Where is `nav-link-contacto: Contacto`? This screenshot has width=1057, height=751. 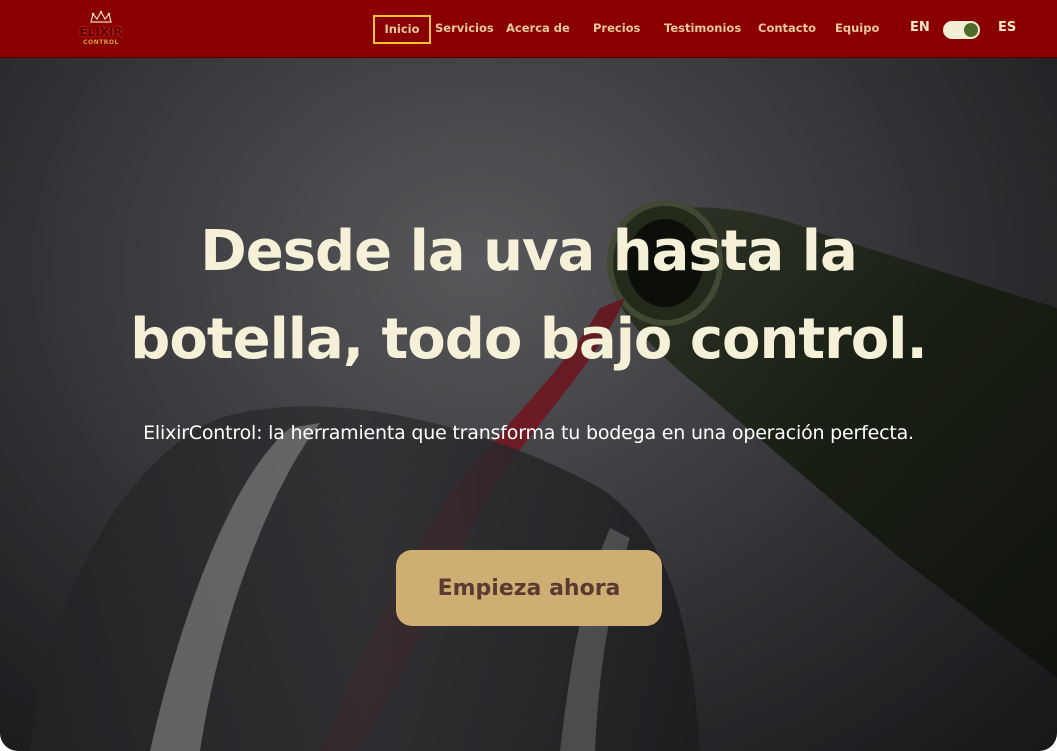 nav-link-contacto: Contacto is located at coordinates (787, 28).